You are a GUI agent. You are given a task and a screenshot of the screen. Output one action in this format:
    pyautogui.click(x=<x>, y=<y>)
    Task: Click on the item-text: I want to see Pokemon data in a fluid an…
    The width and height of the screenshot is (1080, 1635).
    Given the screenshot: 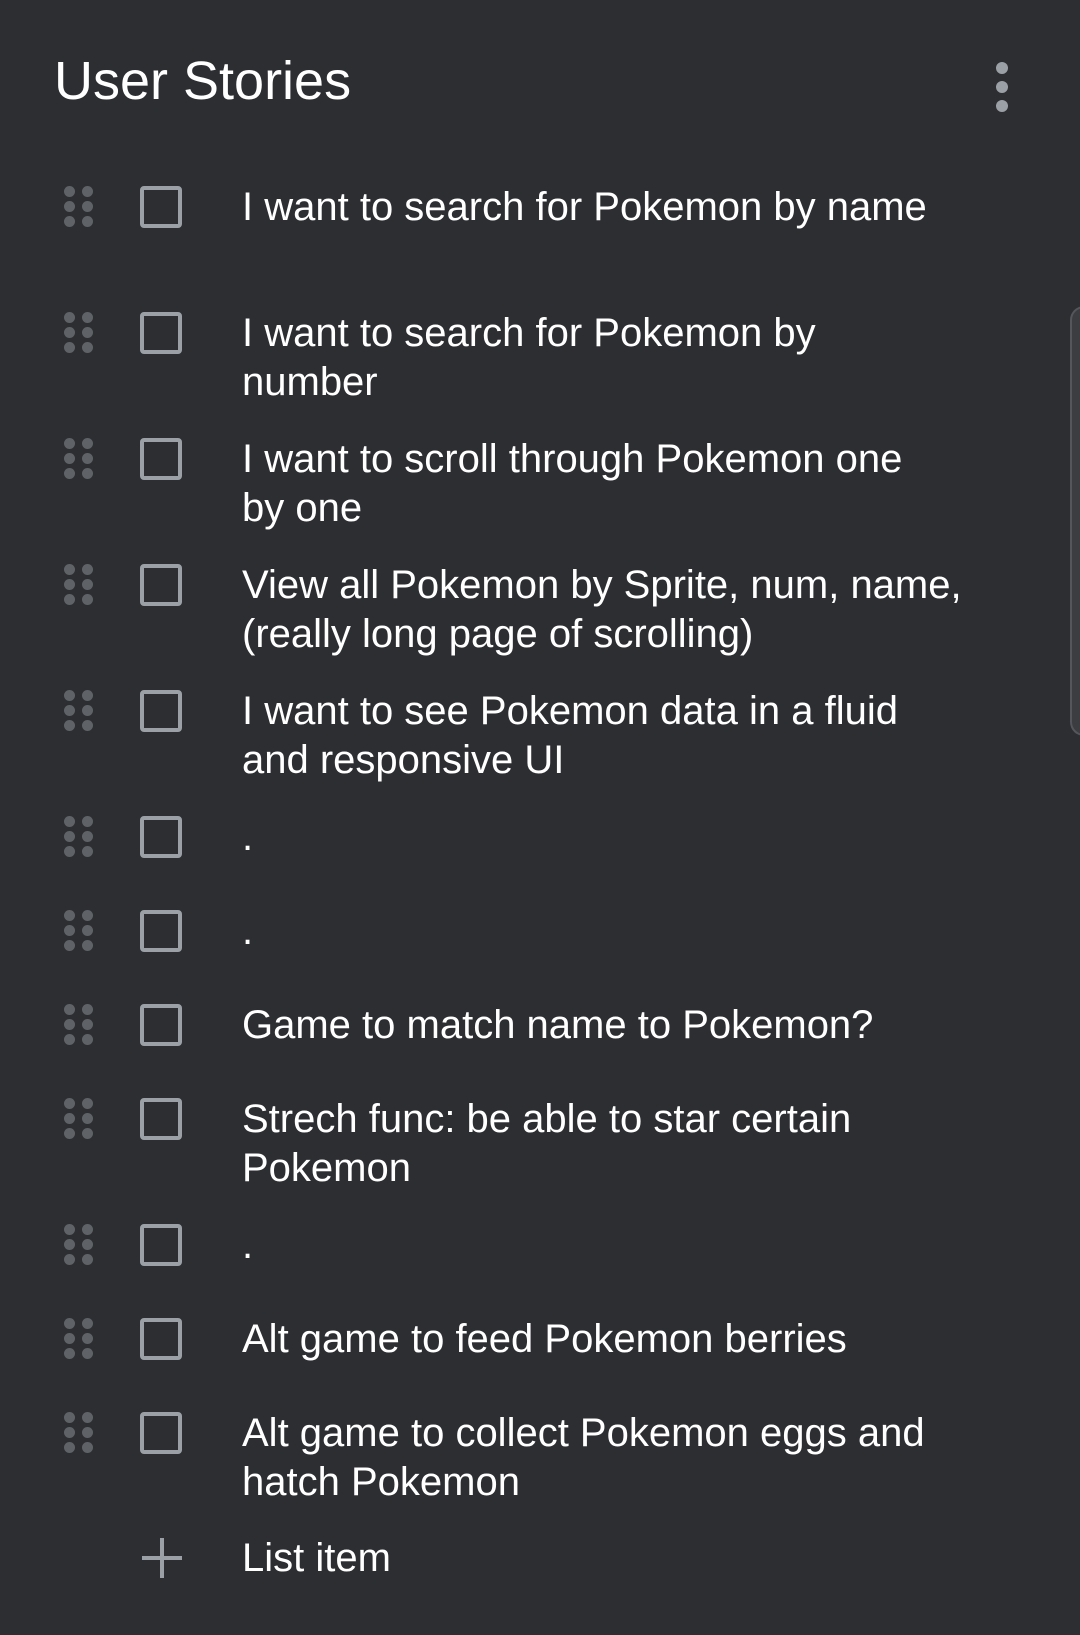 What is the action you would take?
    pyautogui.click(x=592, y=736)
    